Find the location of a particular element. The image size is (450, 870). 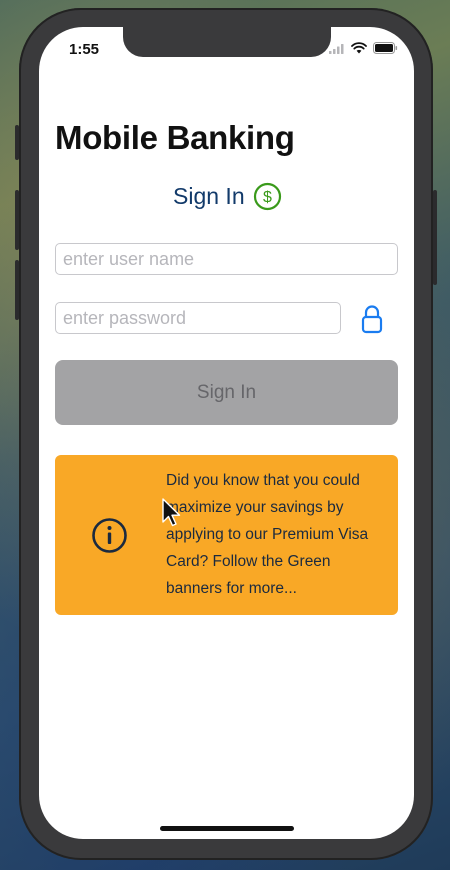

signin-button: Sign In is located at coordinates (226, 392).